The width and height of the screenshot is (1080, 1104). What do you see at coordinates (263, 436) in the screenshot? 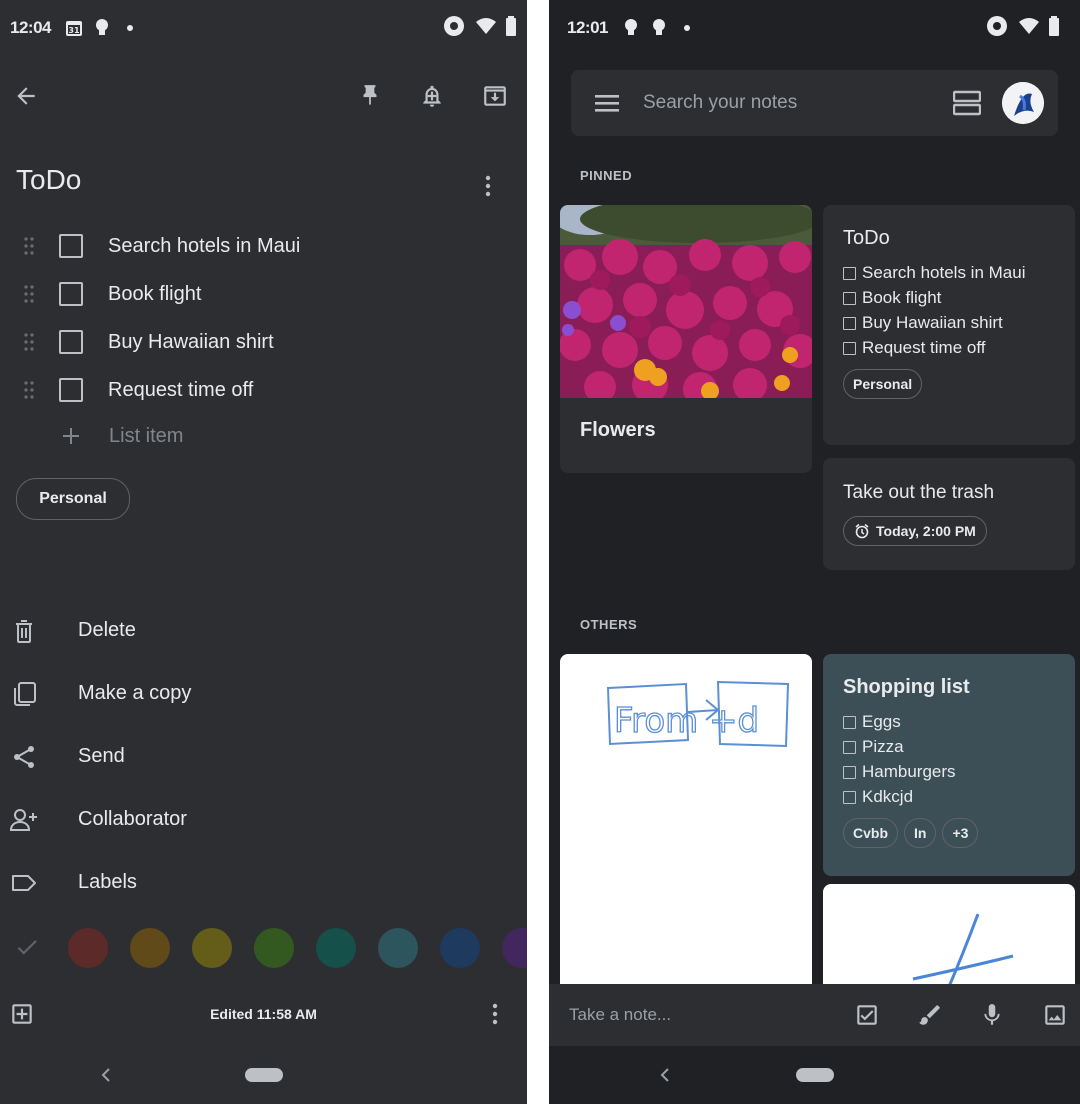
I see `add-list-item-row: List item` at bounding box center [263, 436].